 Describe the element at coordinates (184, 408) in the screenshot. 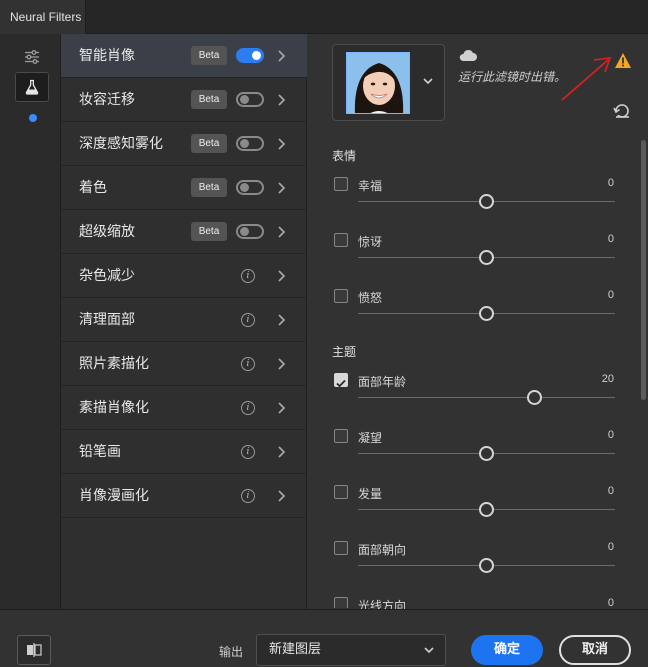

I see `filter-row-sketch-to-portrait: 素描肖像化 i` at that location.